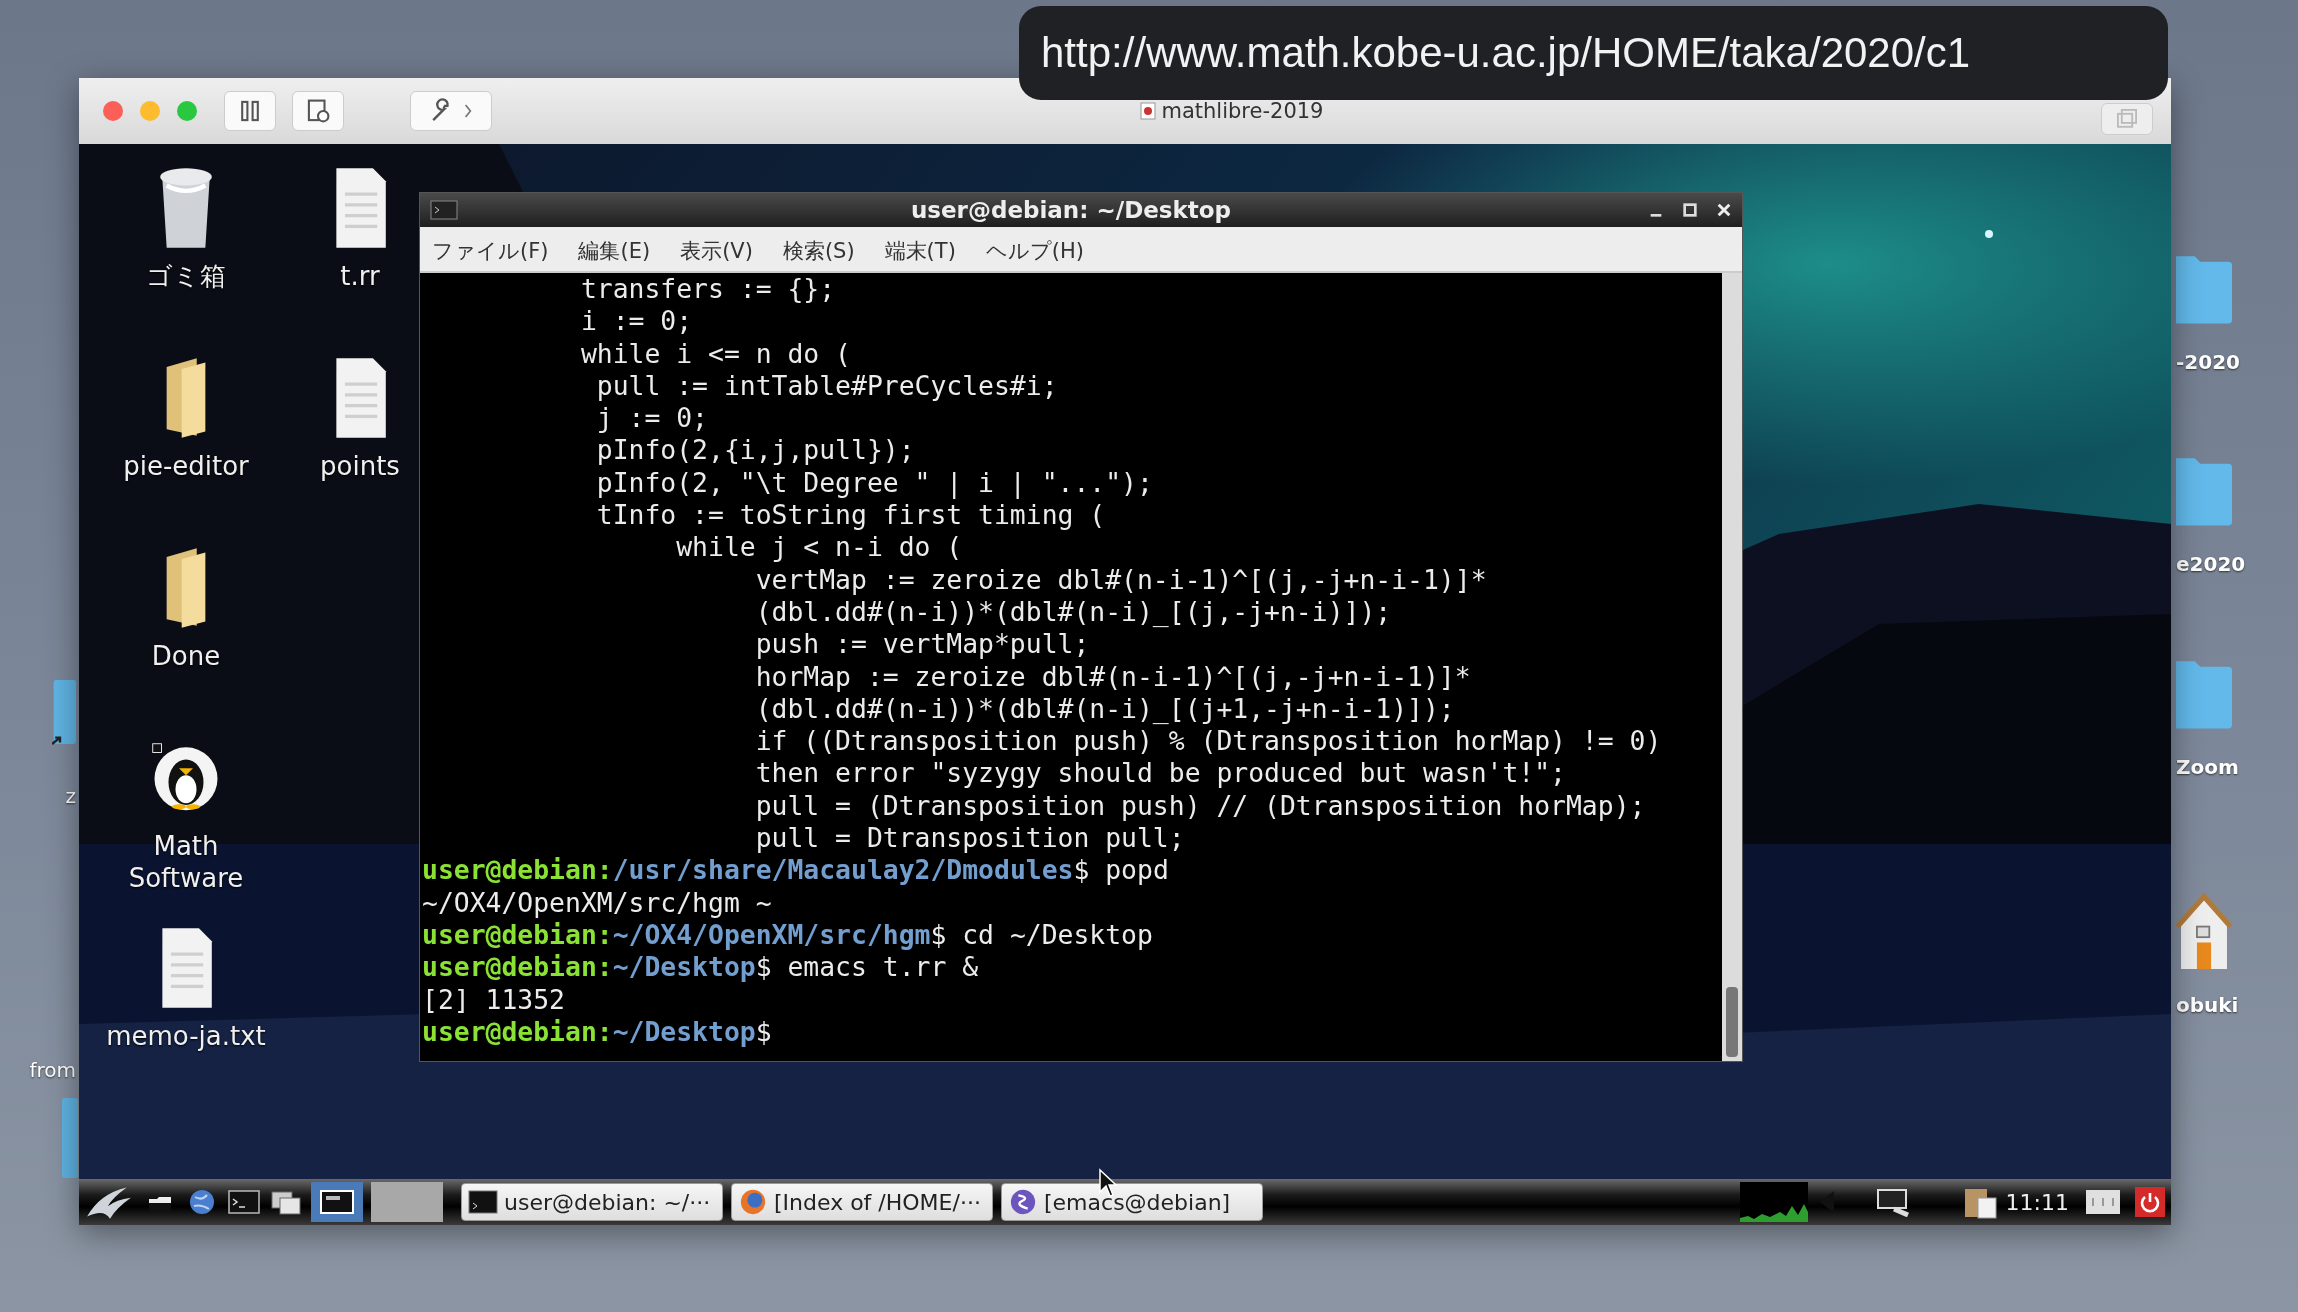 The height and width of the screenshot is (1312, 2298). Describe the element at coordinates (1773, 1202) in the screenshot. I see `cpu-graph` at that location.